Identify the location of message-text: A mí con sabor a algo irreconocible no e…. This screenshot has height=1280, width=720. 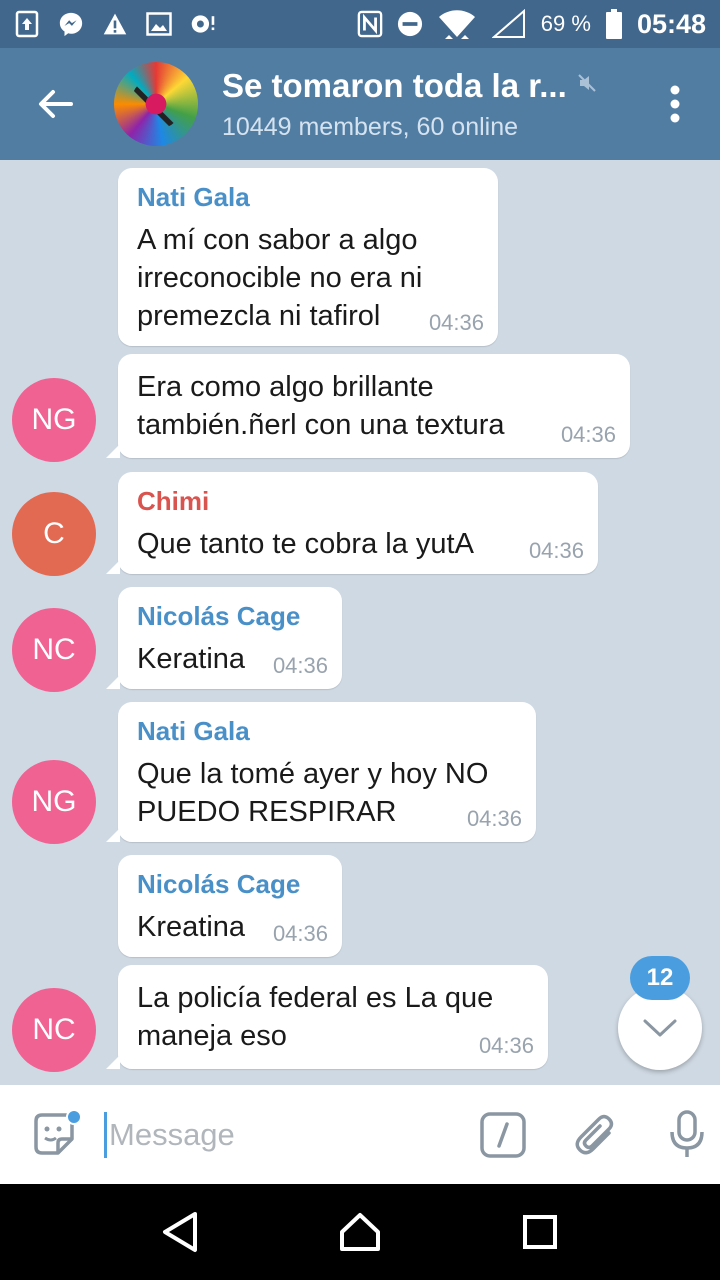
(280, 278).